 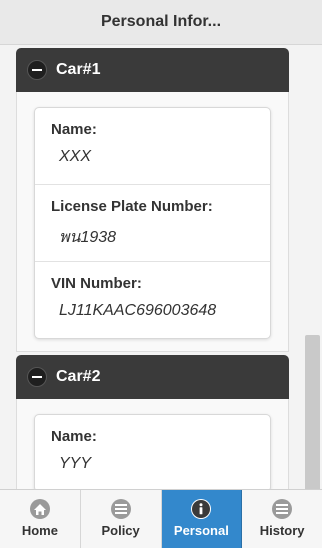 I want to click on tab-policy: Policy, so click(x=121, y=519).